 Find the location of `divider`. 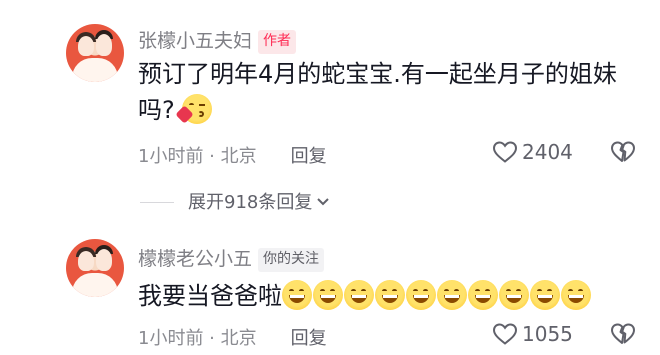

divider is located at coordinates (157, 202).